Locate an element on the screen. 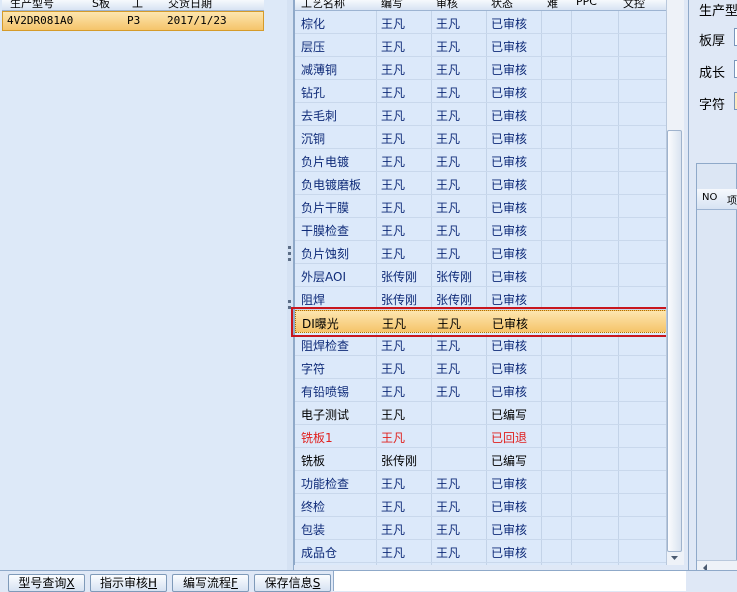  model-cell: 4V2DR081A0 is located at coordinates (40, 20).